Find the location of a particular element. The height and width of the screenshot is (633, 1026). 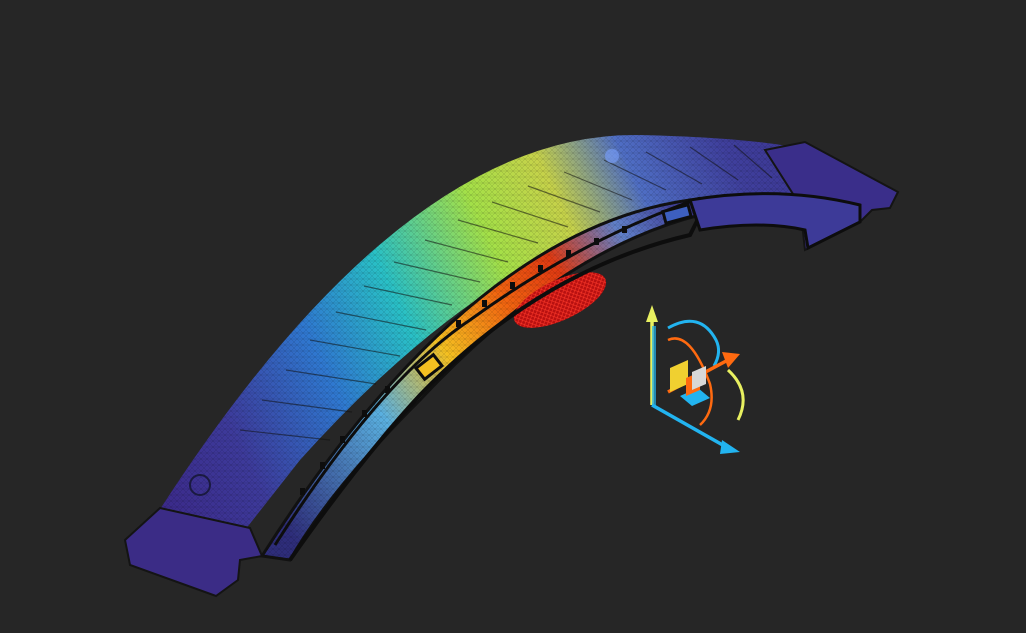

right-section-outline is located at coordinates (775, 221).